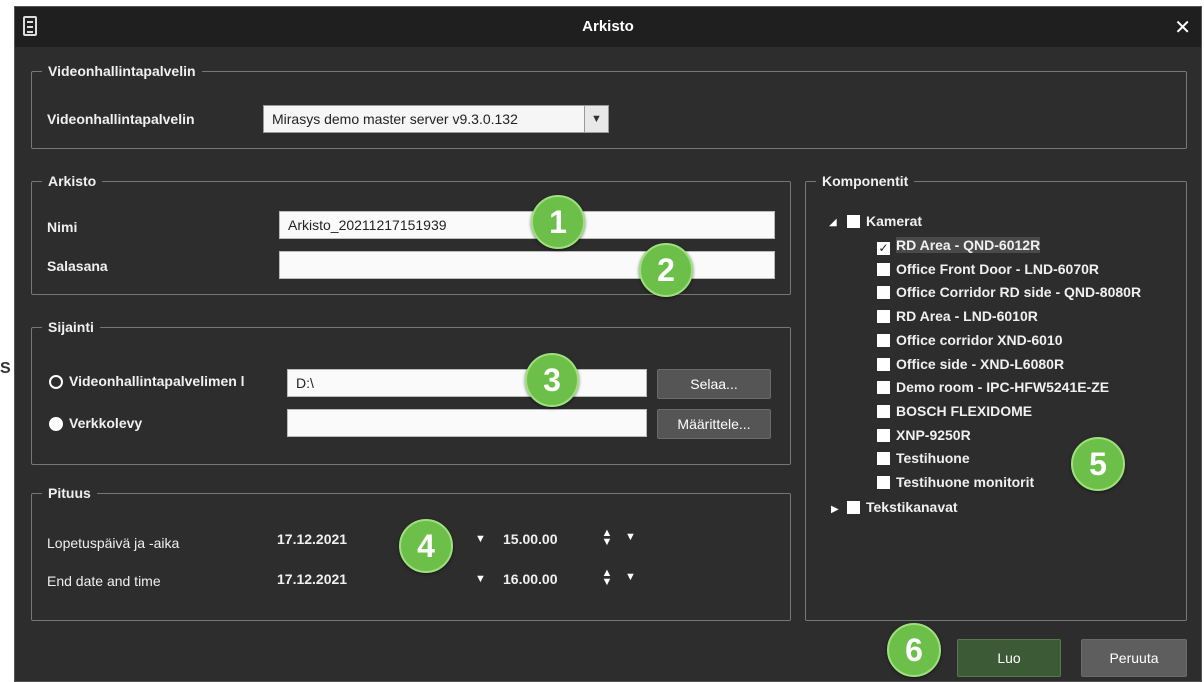 The width and height of the screenshot is (1204, 682). Describe the element at coordinates (157, 381) in the screenshot. I see `local-server-label: Videonhallintapalvelimen l` at that location.